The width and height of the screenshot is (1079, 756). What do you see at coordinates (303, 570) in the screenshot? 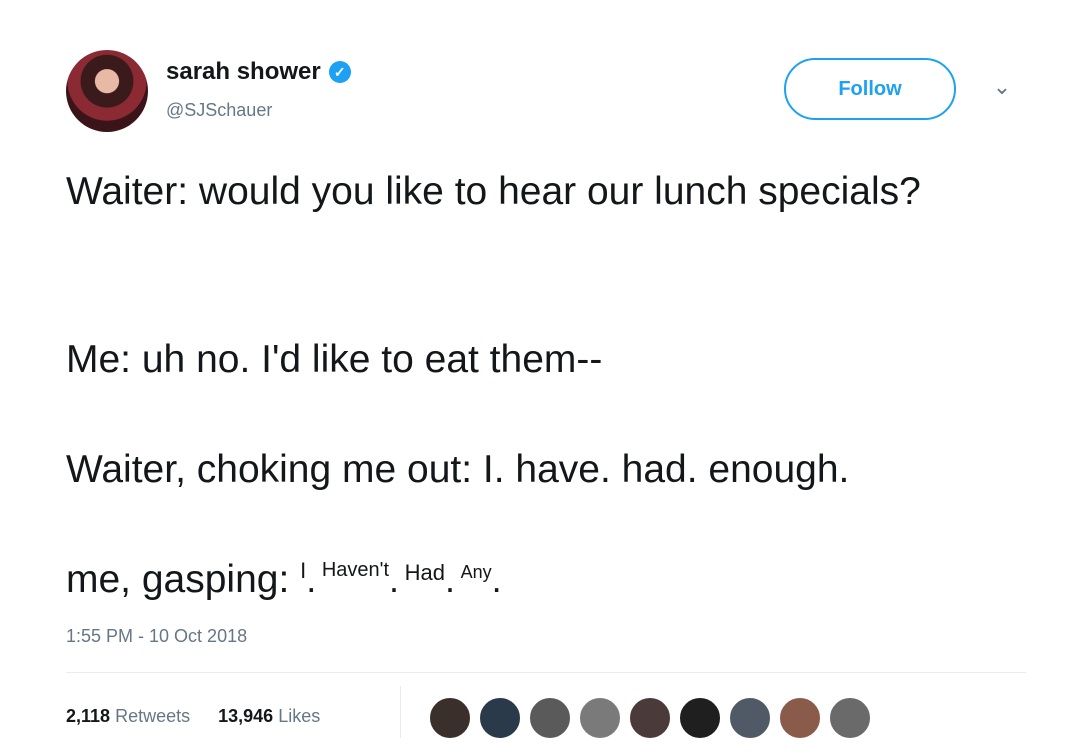
I see `gasp-word: I` at bounding box center [303, 570].